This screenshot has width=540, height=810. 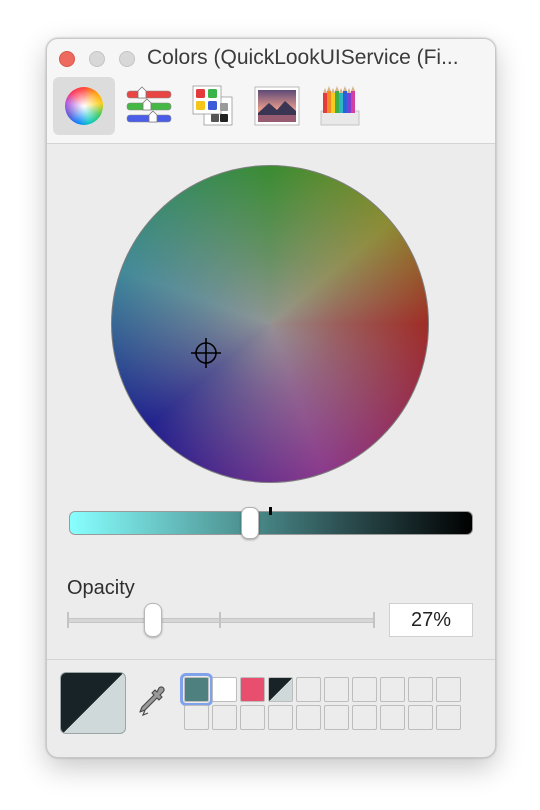 I want to click on current-color-well, so click(x=93, y=703).